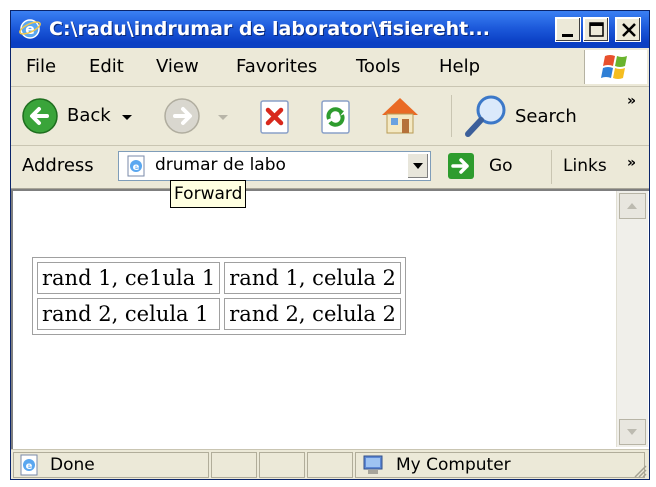 The image size is (656, 487). What do you see at coordinates (312, 278) in the screenshot?
I see `table-cell: rand 1, celula 2` at bounding box center [312, 278].